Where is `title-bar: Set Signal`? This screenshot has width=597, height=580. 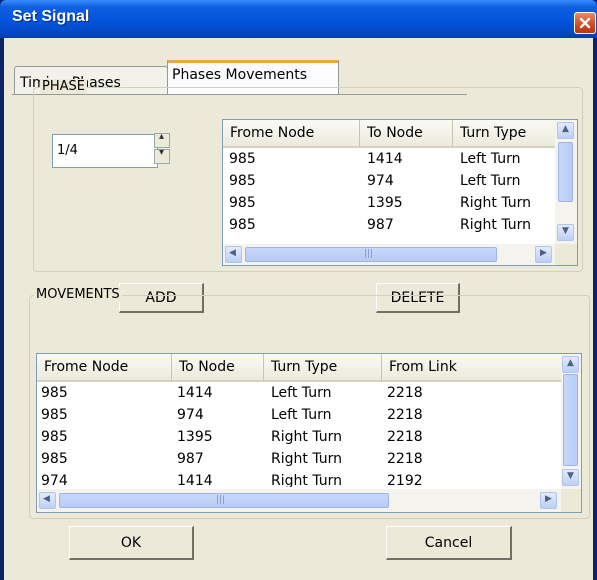
title-bar: Set Signal is located at coordinates (298, 19).